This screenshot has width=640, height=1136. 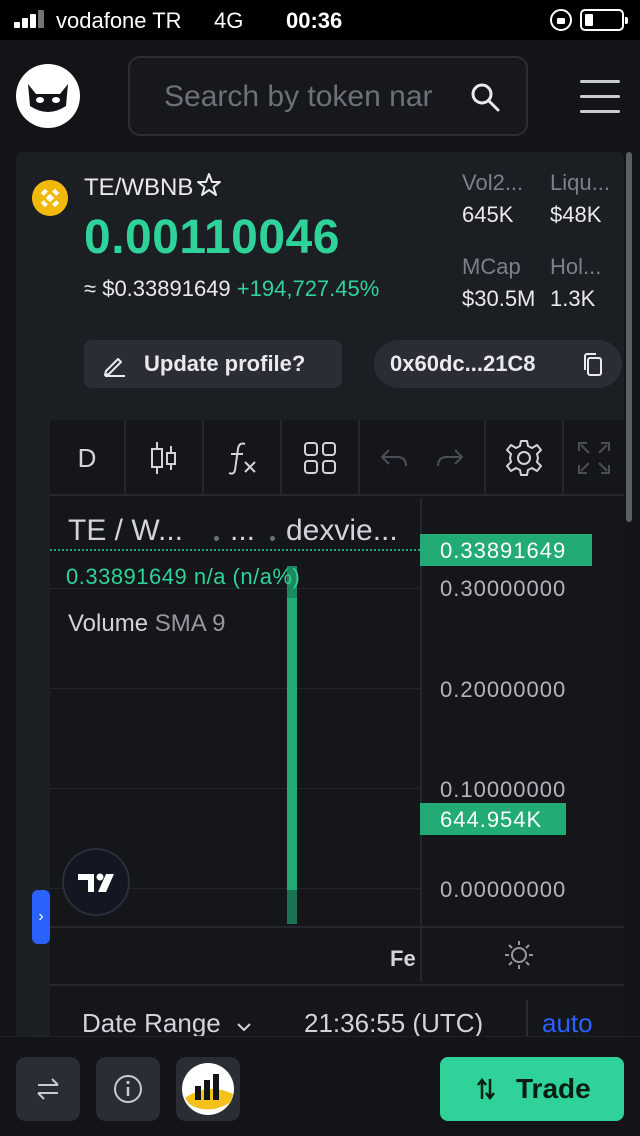 What do you see at coordinates (421, 955) in the screenshot?
I see `axis-corner-divider` at bounding box center [421, 955].